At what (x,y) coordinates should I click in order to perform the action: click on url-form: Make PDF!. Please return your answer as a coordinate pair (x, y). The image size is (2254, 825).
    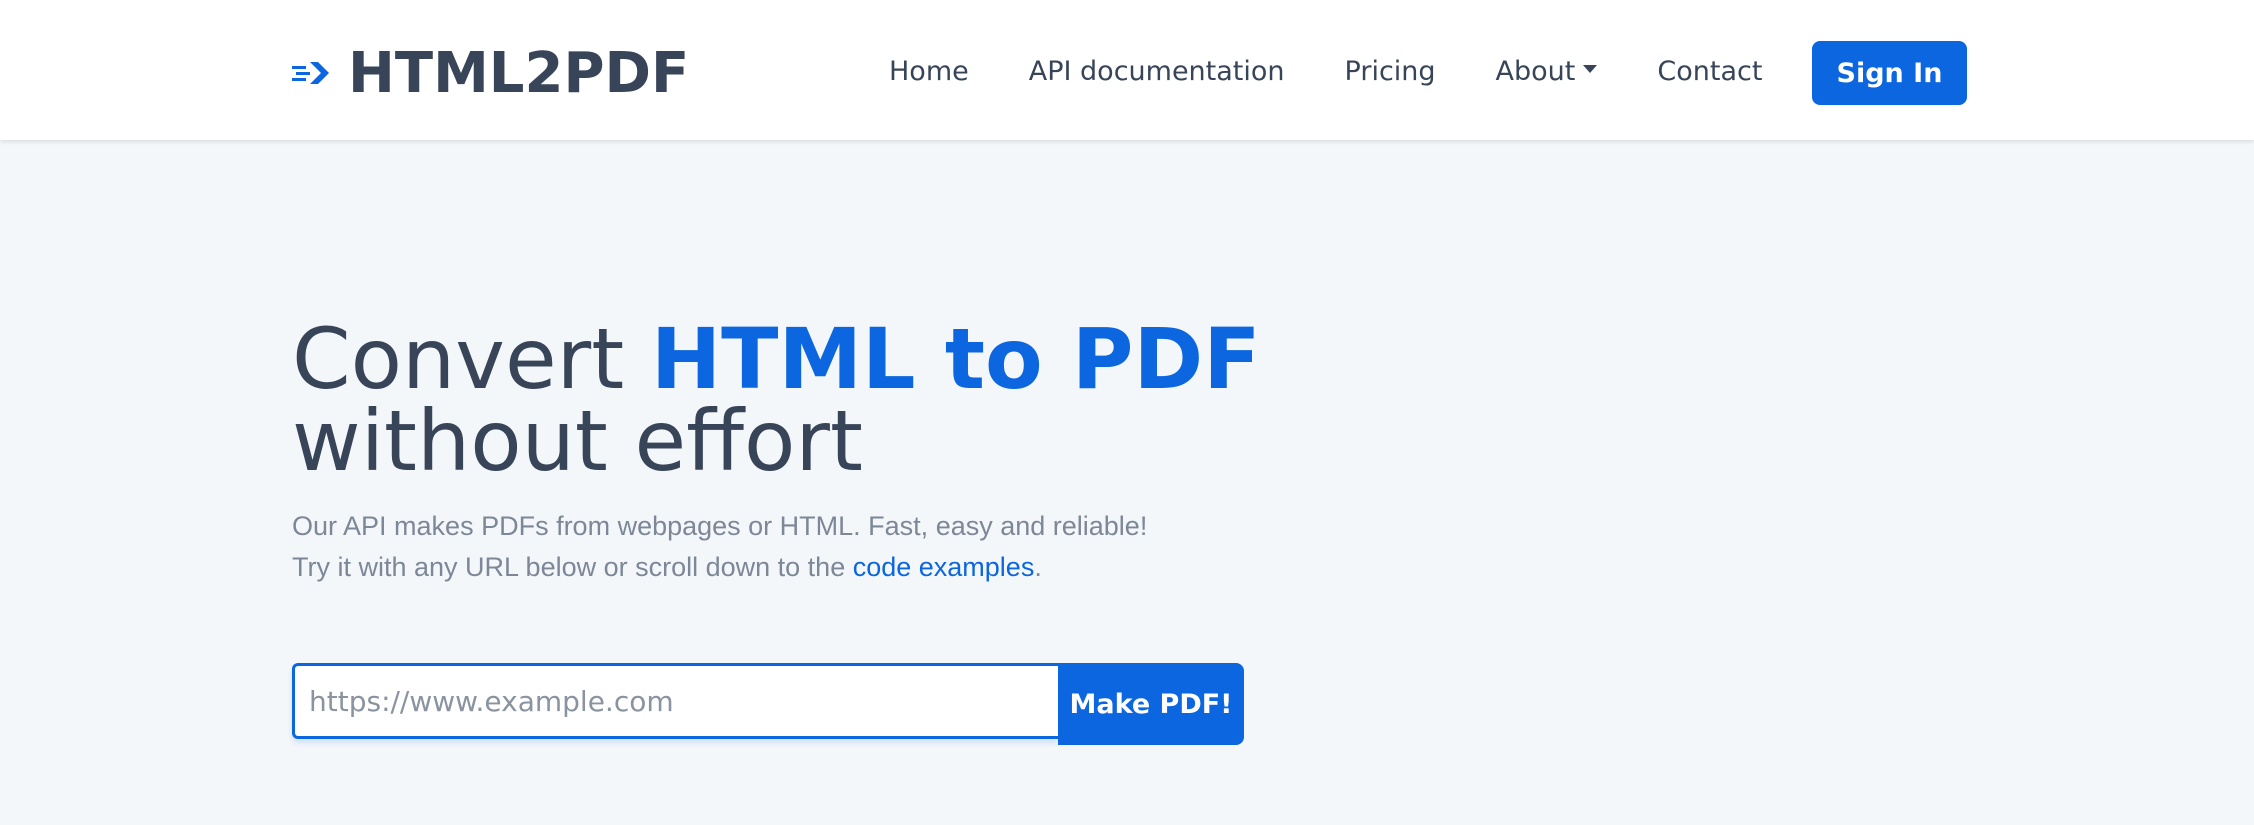
    Looking at the image, I should click on (768, 704).